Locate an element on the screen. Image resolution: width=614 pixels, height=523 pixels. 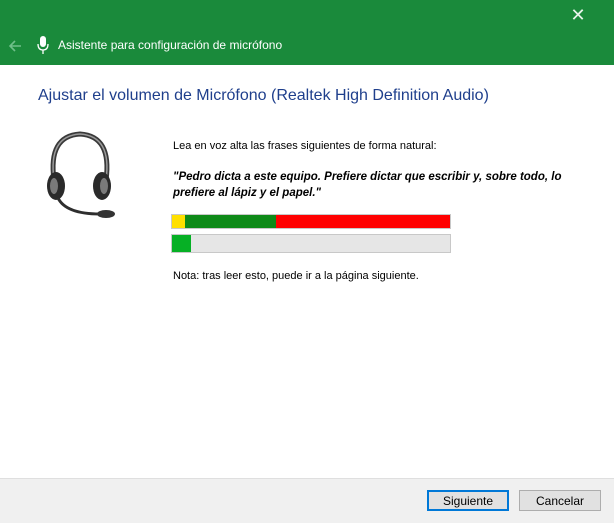
close-icon: ✕ is located at coordinates (578, 16).